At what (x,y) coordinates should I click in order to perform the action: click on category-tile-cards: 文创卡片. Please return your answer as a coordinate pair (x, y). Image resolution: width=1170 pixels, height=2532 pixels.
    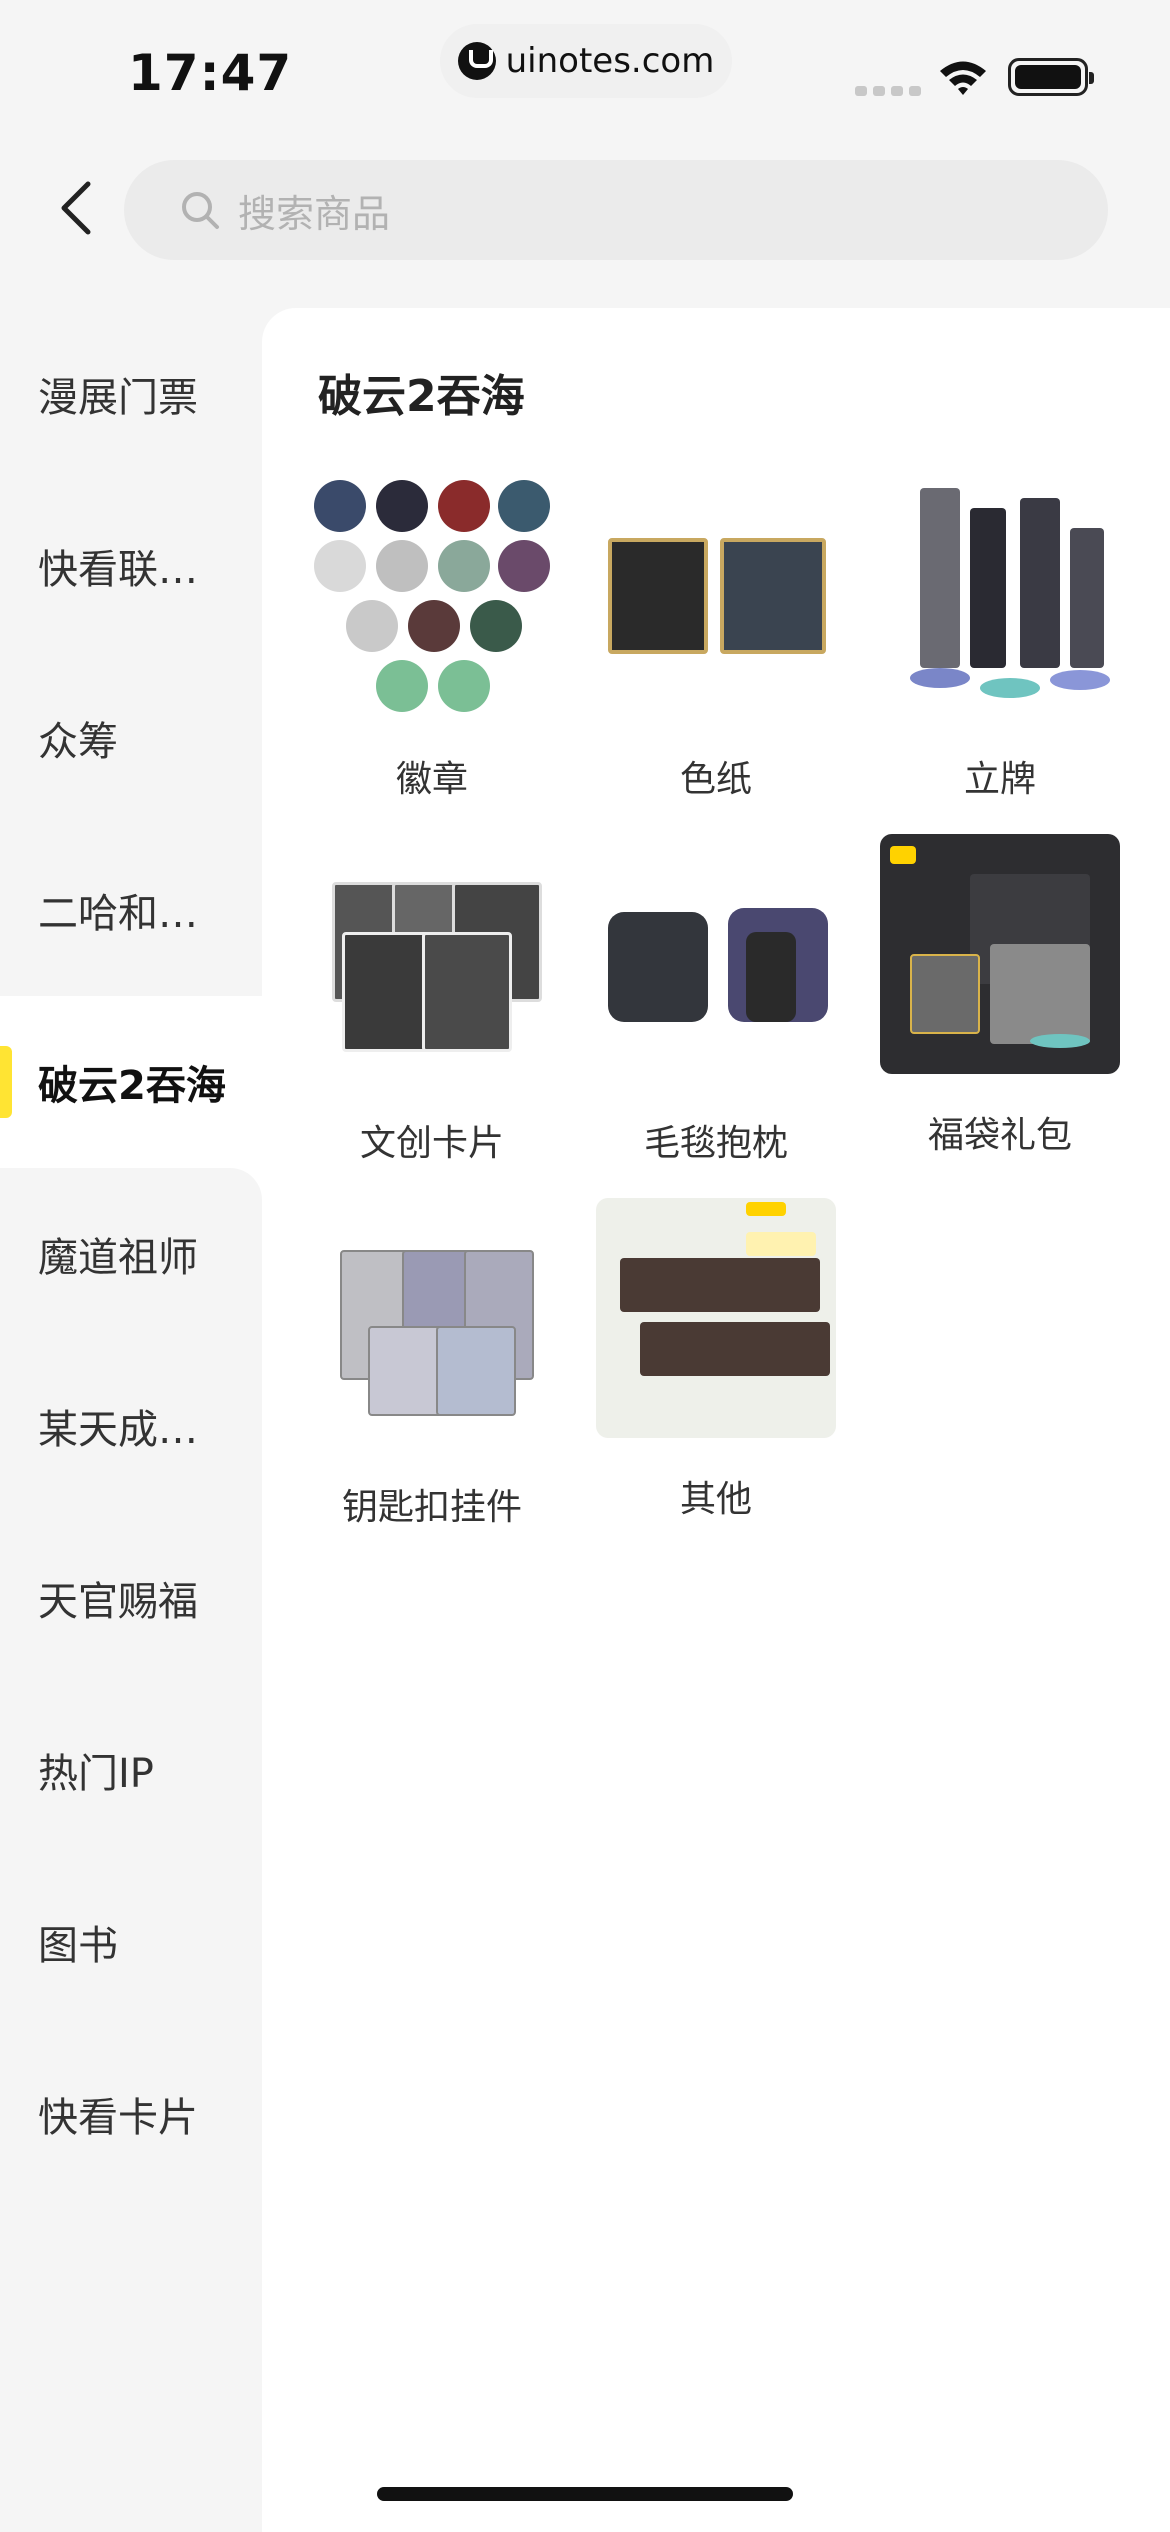
    Looking at the image, I should click on (432, 1007).